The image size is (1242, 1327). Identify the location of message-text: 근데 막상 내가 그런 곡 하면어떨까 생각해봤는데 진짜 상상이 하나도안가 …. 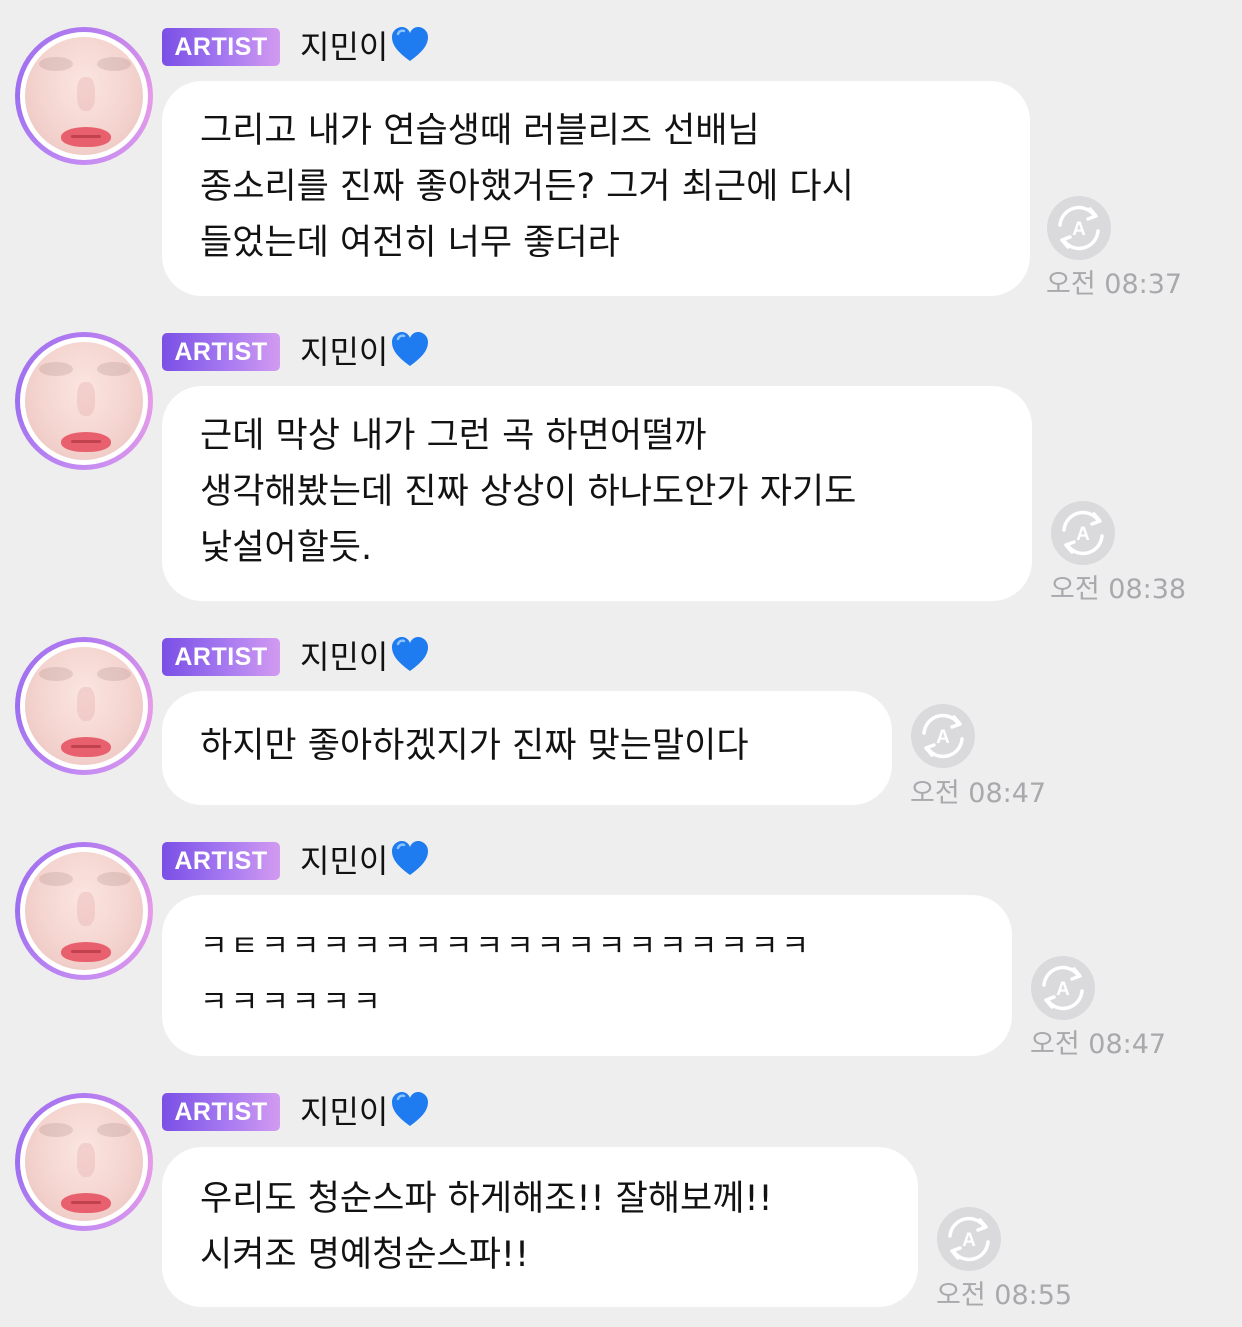
(528, 492).